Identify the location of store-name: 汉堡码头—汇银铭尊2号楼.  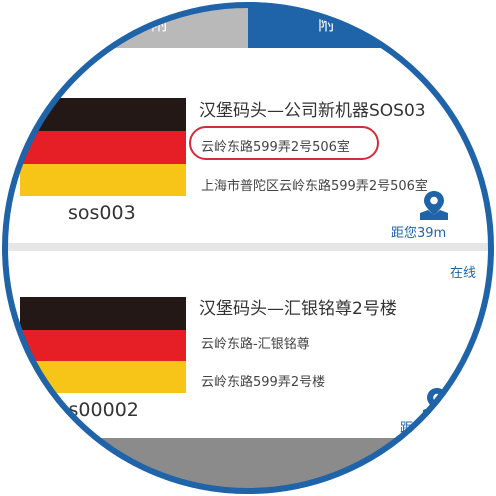
(298, 309).